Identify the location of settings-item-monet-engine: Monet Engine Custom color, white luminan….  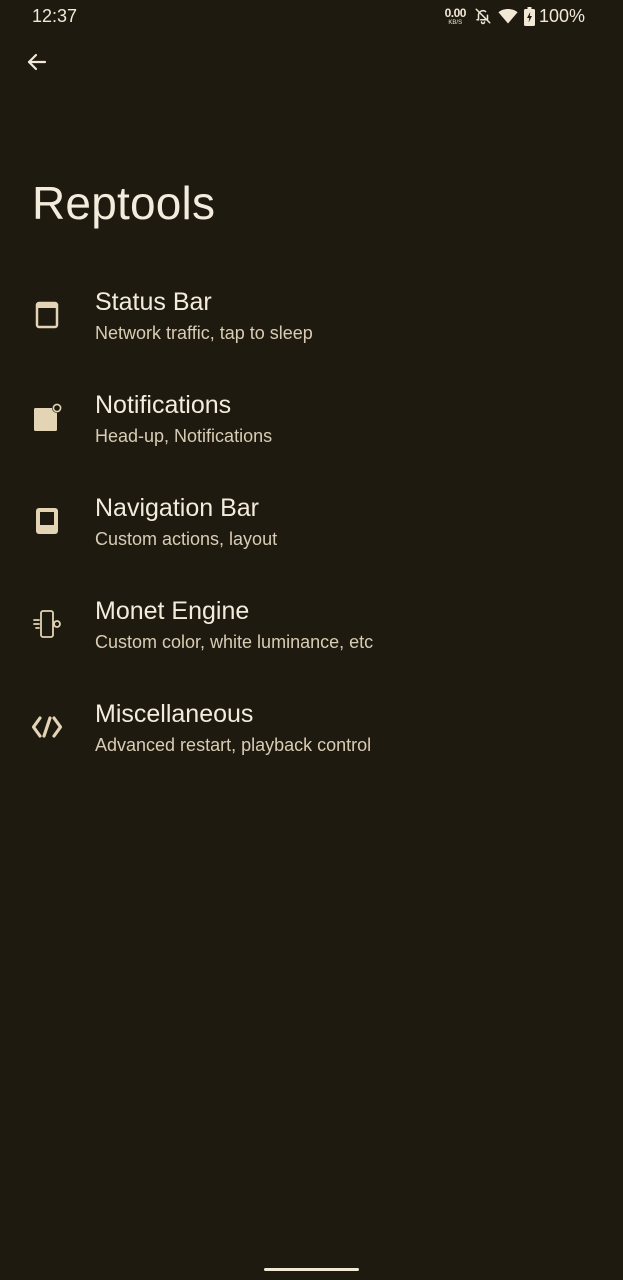
(311, 626).